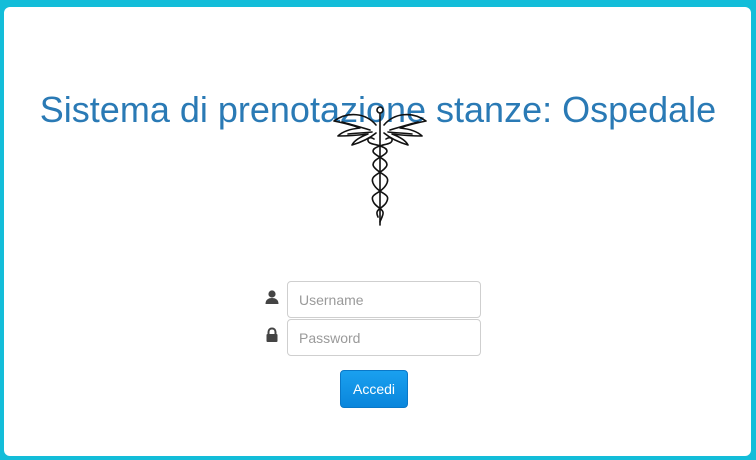 Image resolution: width=756 pixels, height=460 pixels. I want to click on caduceus-icon, so click(380, 166).